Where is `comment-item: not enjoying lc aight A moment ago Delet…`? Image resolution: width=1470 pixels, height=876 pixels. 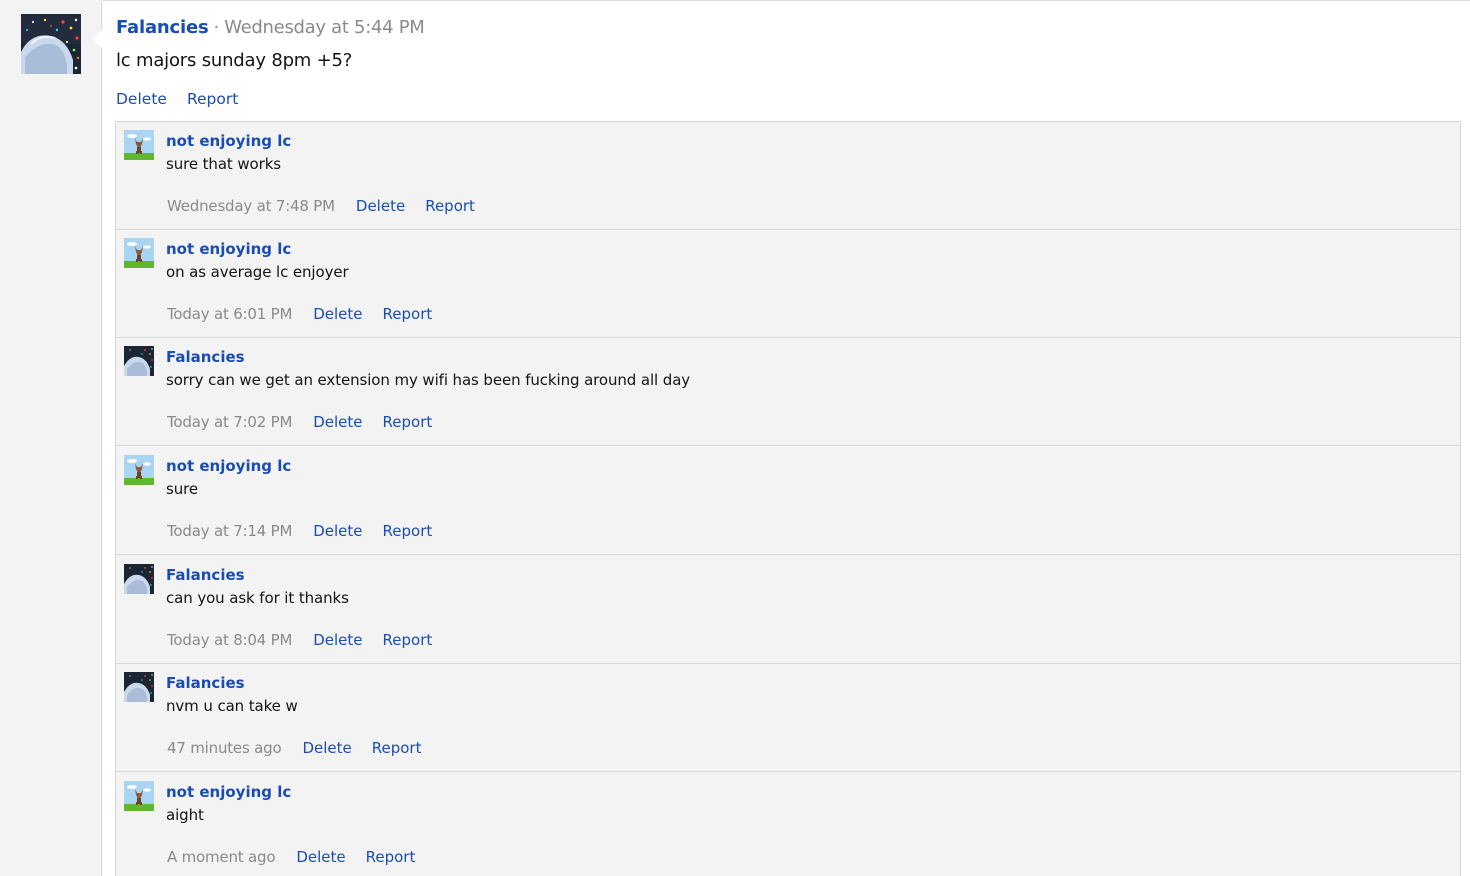 comment-item: not enjoying lc aight A moment ago Delet… is located at coordinates (788, 824).